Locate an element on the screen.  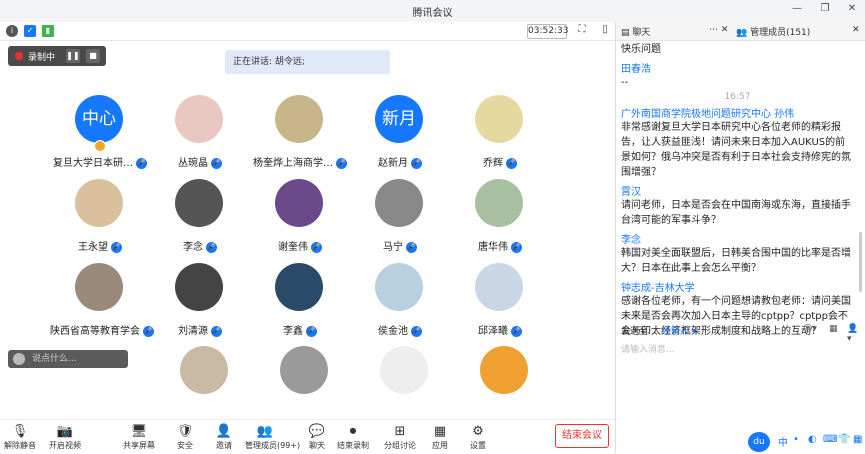
ime-item-icon: ▦ is located at coordinates (857, 439).